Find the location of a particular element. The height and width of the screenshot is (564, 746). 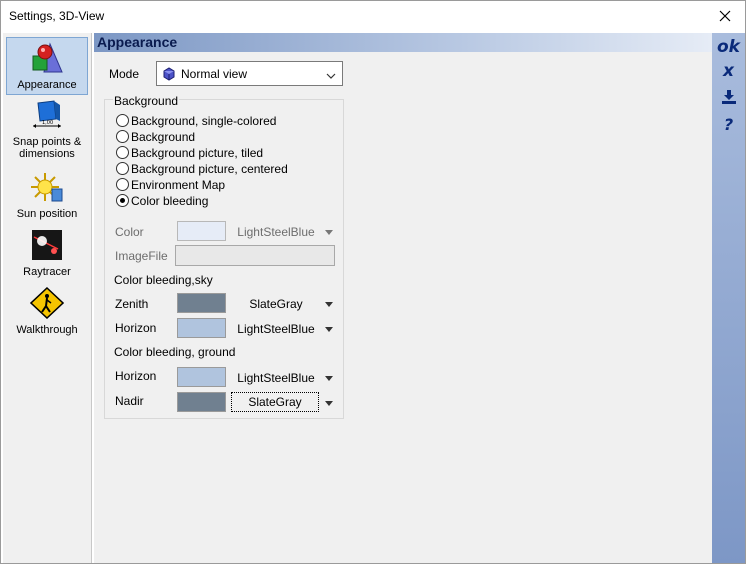

shapes-icon is located at coordinates (47, 59).